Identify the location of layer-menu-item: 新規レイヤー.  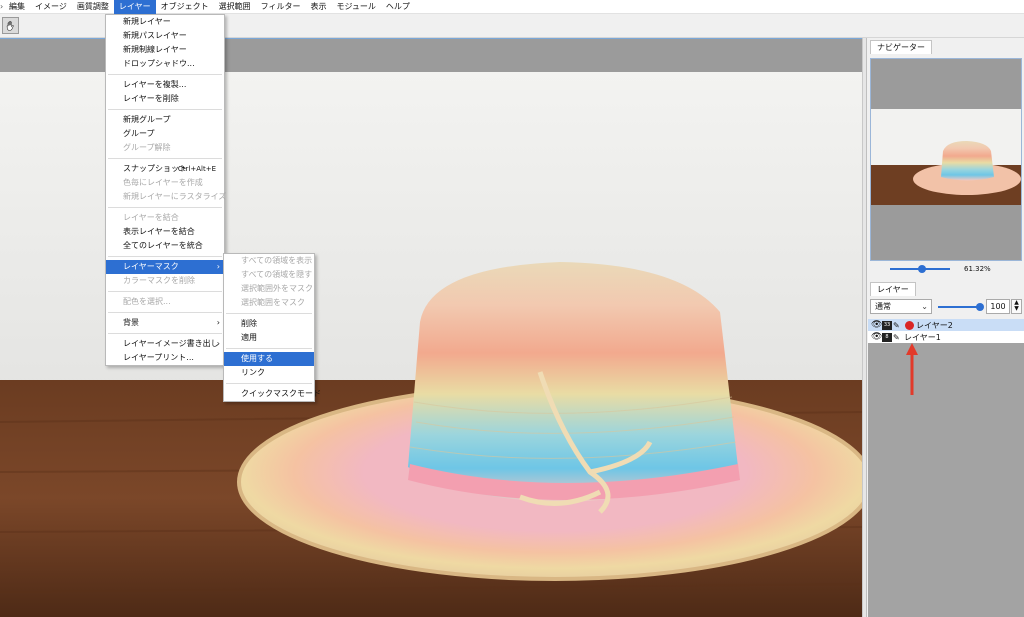
(165, 22).